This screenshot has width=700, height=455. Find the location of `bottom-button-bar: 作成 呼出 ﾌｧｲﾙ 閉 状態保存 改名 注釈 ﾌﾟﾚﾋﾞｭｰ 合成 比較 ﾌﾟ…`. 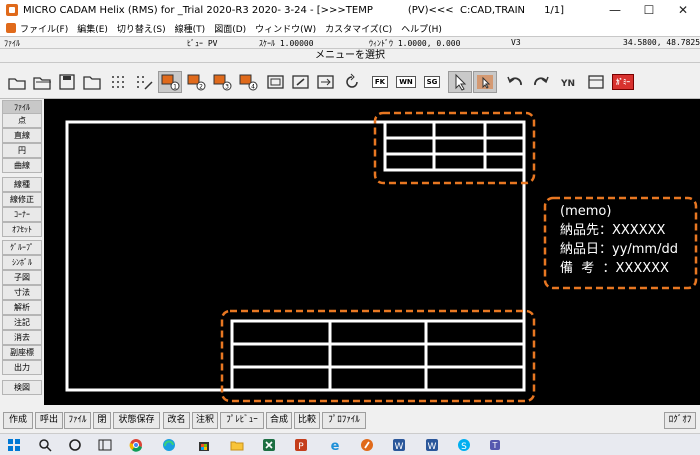

bottom-button-bar: 作成 呼出 ﾌｧｲﾙ 閉 状態保存 改名 注釈 ﾌﾟﾚﾋﾞｭｰ 合成 比較 ﾌﾟ… is located at coordinates (350, 419).